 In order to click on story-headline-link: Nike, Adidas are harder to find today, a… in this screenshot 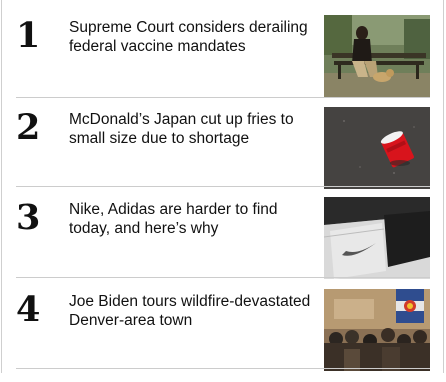, I will do `click(192, 219)`.